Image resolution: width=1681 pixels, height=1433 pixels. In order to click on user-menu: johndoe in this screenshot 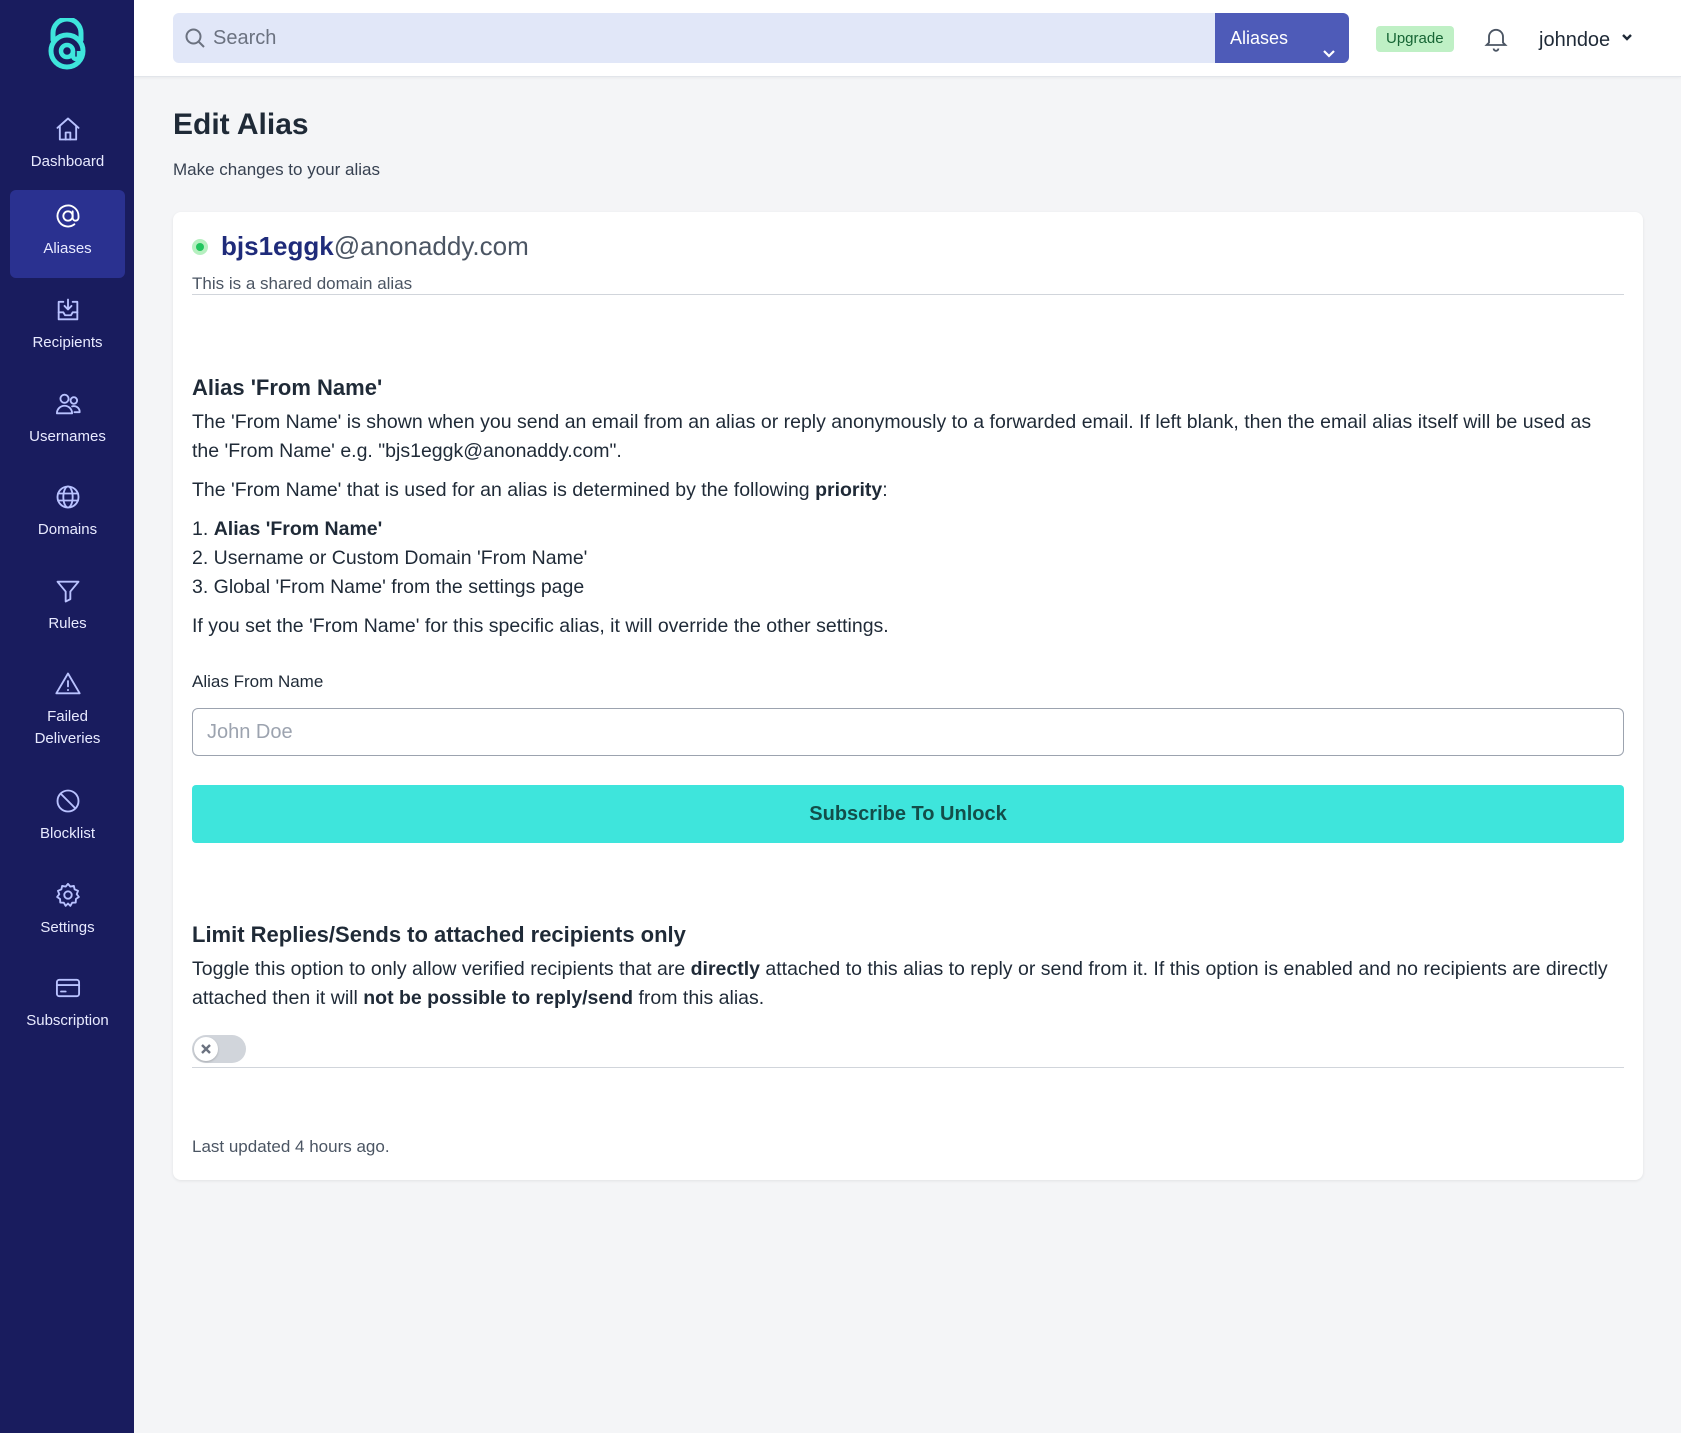, I will do `click(1586, 39)`.